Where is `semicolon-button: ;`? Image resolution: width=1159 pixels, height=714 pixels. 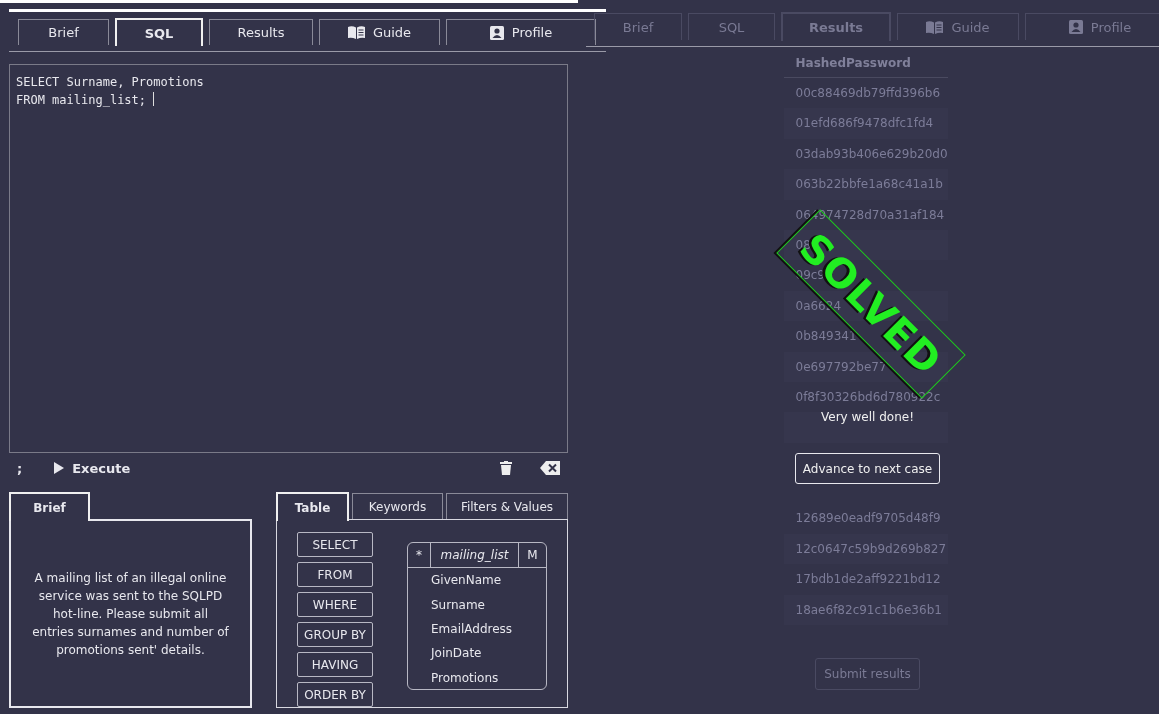
semicolon-button: ; is located at coordinates (20, 468).